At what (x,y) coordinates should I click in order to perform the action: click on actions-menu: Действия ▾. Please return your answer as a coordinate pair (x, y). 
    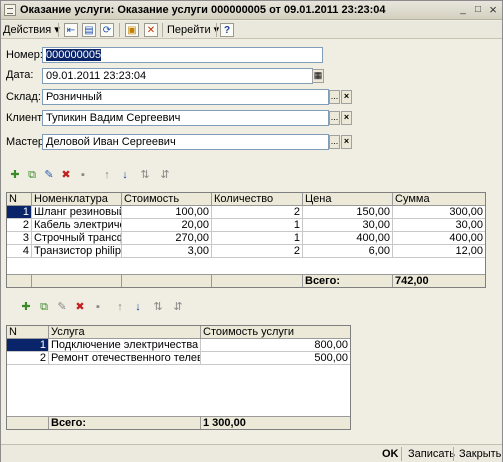
    Looking at the image, I should click on (31, 30).